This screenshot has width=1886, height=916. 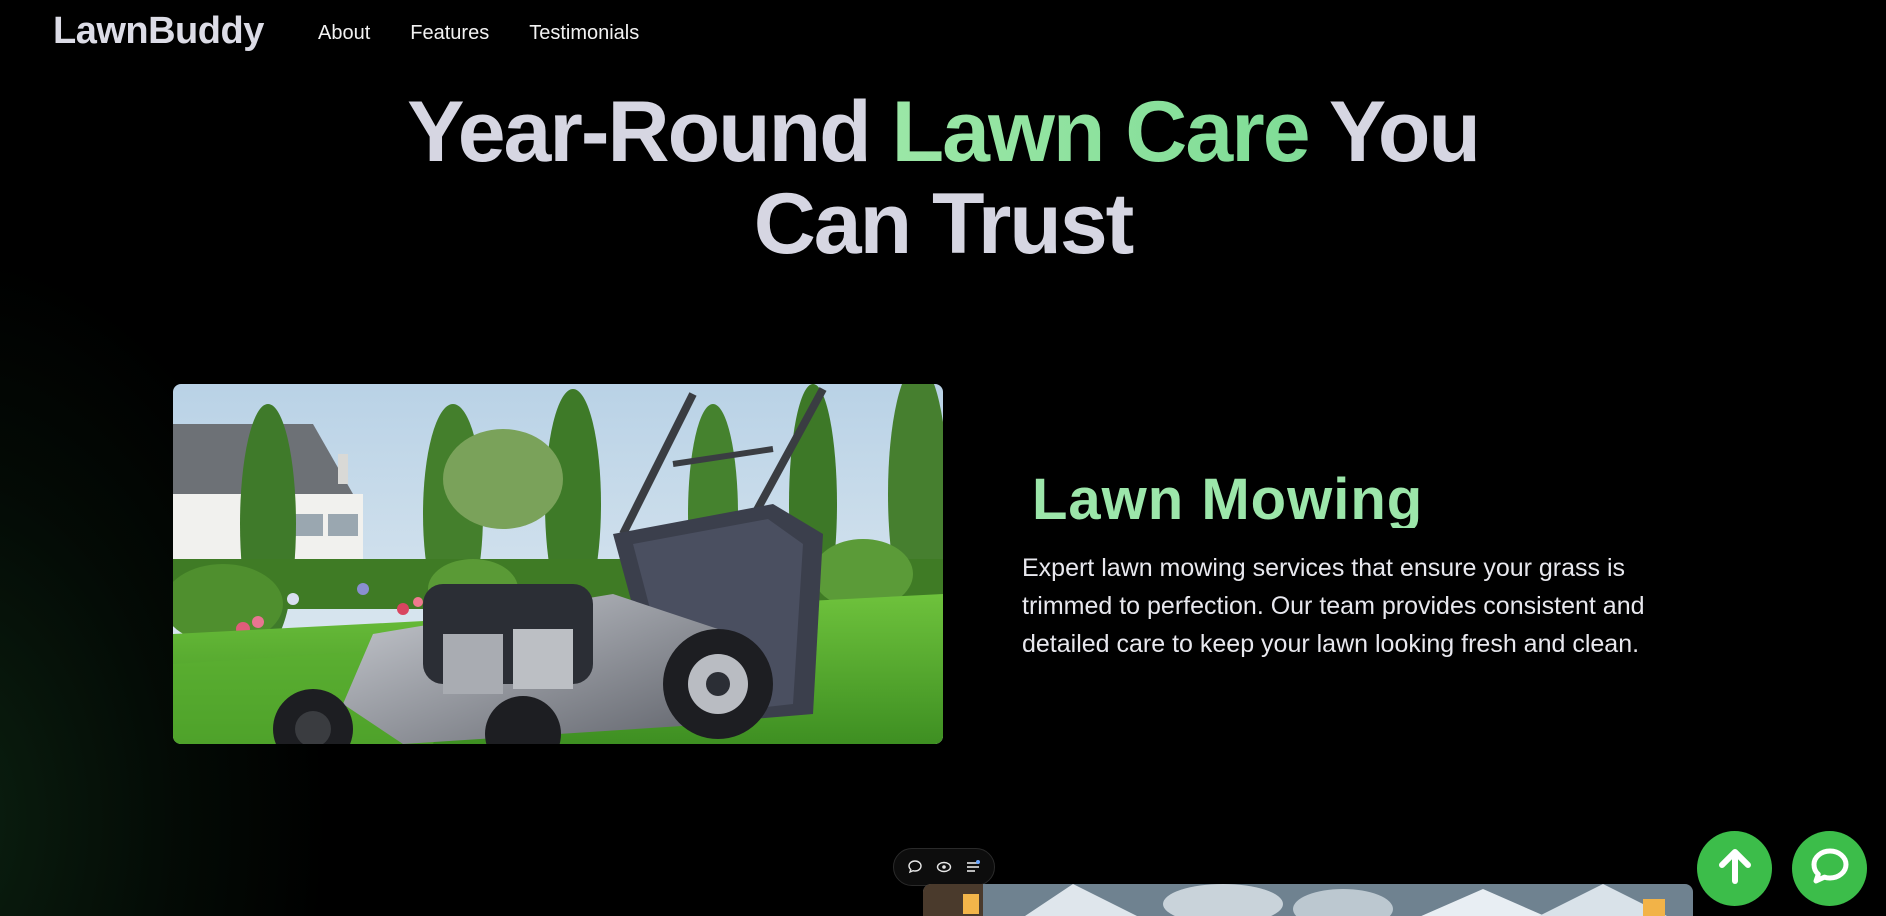 I want to click on scroll-to-top-button, so click(x=1734, y=868).